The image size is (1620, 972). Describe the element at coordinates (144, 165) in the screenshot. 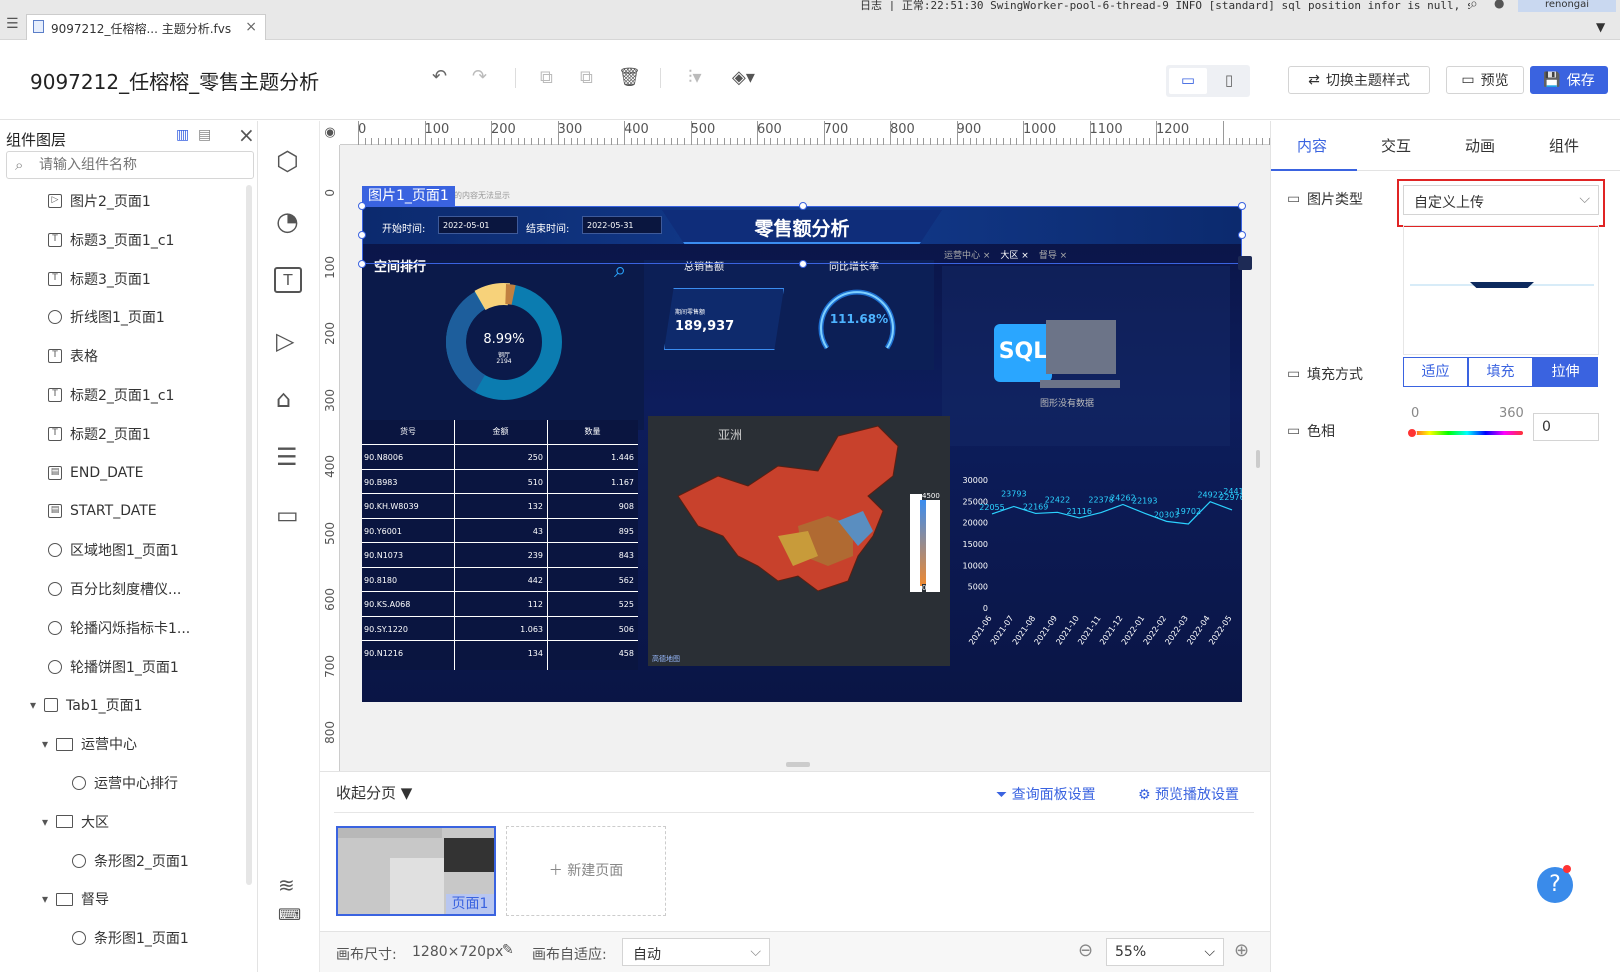

I see `layer-search-input` at that location.